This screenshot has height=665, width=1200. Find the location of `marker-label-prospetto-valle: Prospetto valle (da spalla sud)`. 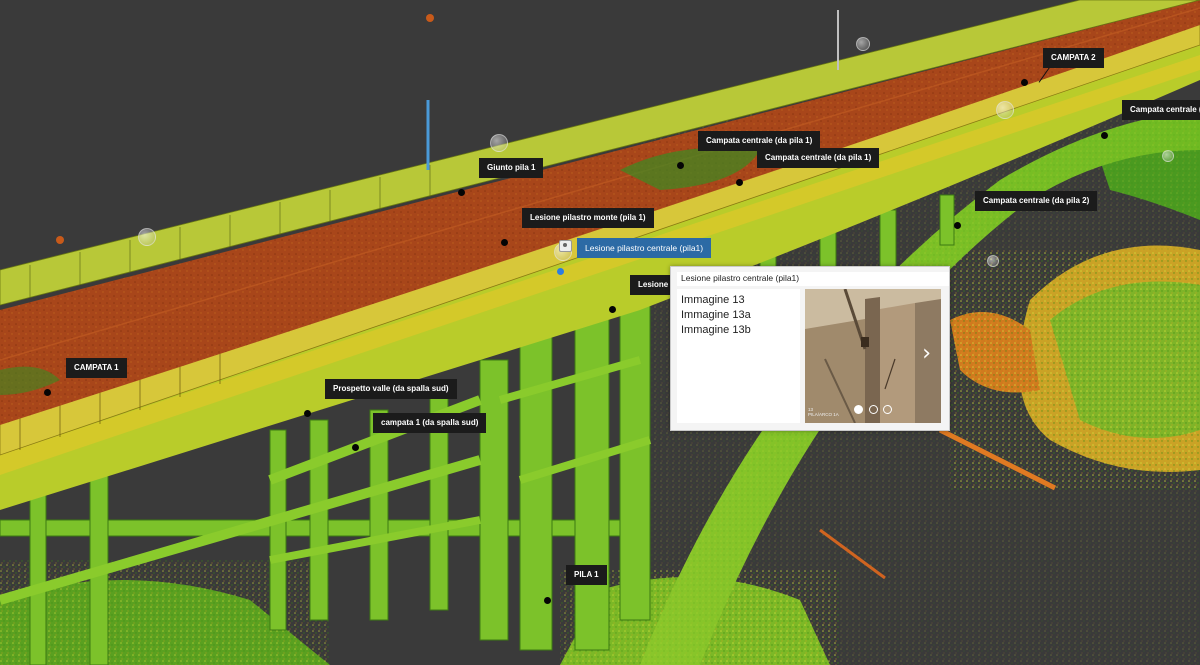

marker-label-prospetto-valle: Prospetto valle (da spalla sud) is located at coordinates (391, 389).